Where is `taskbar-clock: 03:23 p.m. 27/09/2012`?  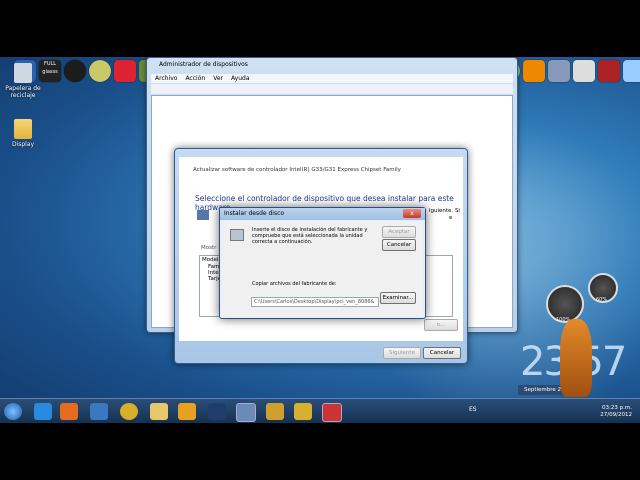 taskbar-clock: 03:23 p.m. 27/09/2012 is located at coordinates (616, 412).